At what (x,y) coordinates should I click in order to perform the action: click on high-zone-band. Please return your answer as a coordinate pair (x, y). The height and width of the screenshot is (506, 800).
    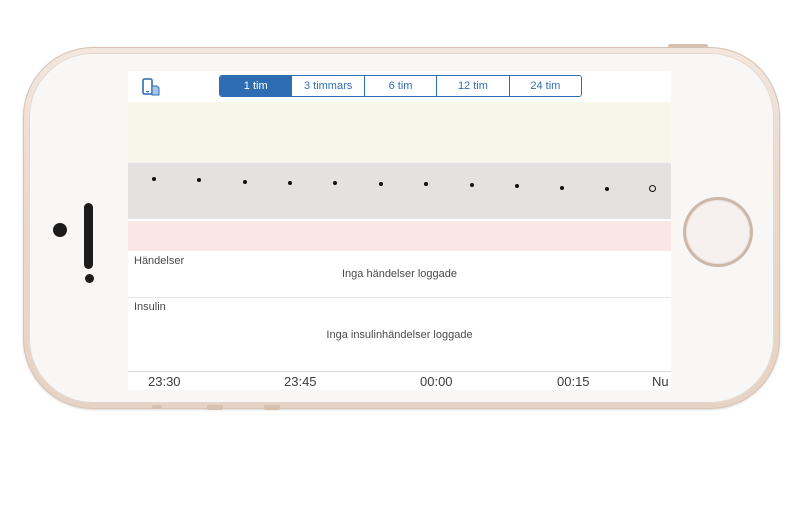
    Looking at the image, I should click on (399, 132).